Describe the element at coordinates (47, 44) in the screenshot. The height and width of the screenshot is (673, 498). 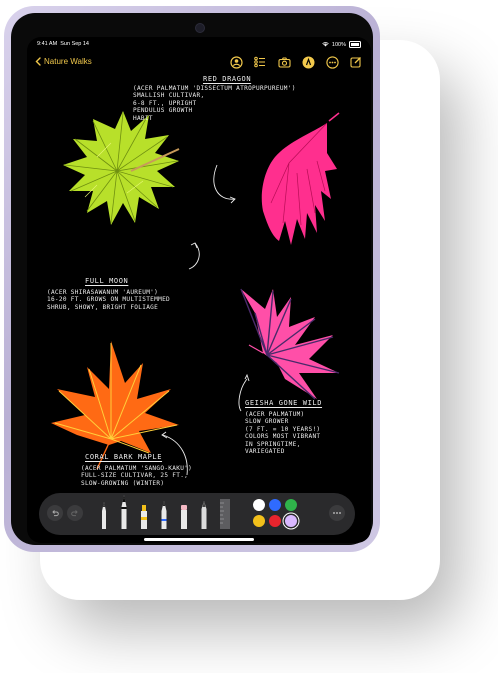
I see `status-time: 9:41 AM` at that location.